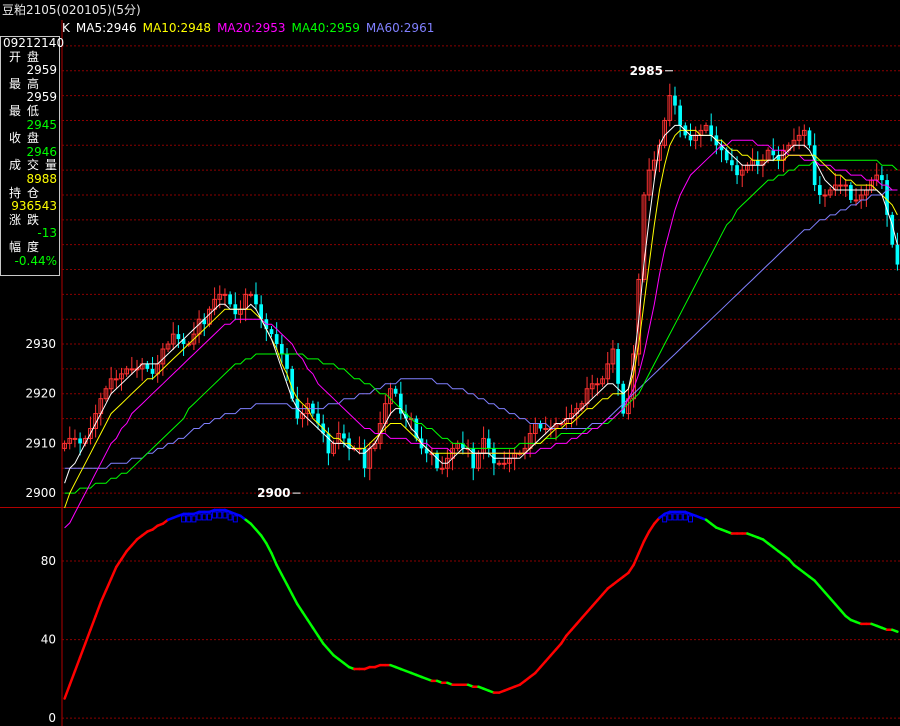  What do you see at coordinates (40, 394) in the screenshot?
I see `y-tick-label: 2920` at bounding box center [40, 394].